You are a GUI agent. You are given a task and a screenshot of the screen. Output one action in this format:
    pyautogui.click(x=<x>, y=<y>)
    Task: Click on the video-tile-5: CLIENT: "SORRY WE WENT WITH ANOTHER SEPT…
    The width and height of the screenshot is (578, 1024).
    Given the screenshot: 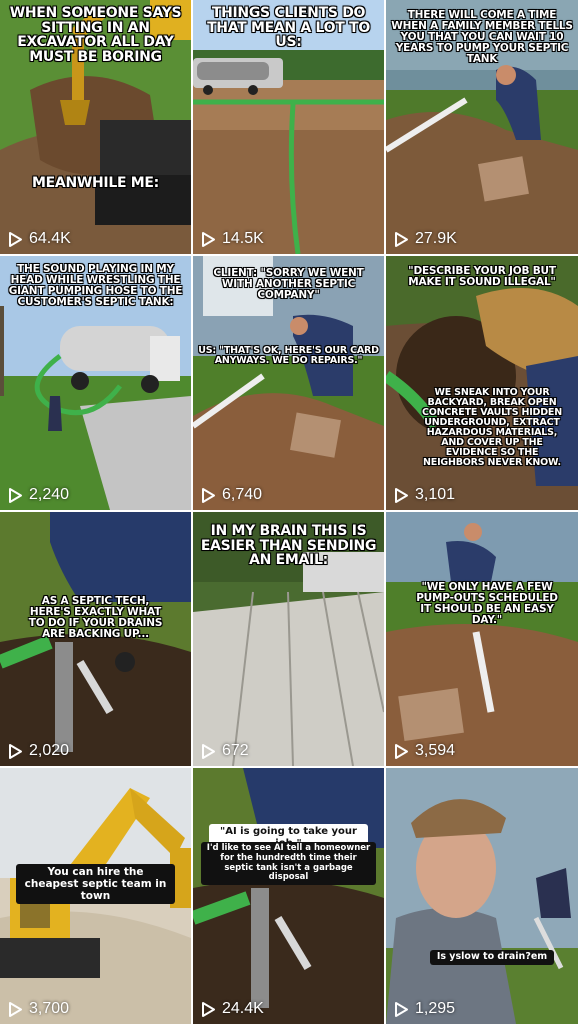 What is the action you would take?
    pyautogui.click(x=288, y=383)
    